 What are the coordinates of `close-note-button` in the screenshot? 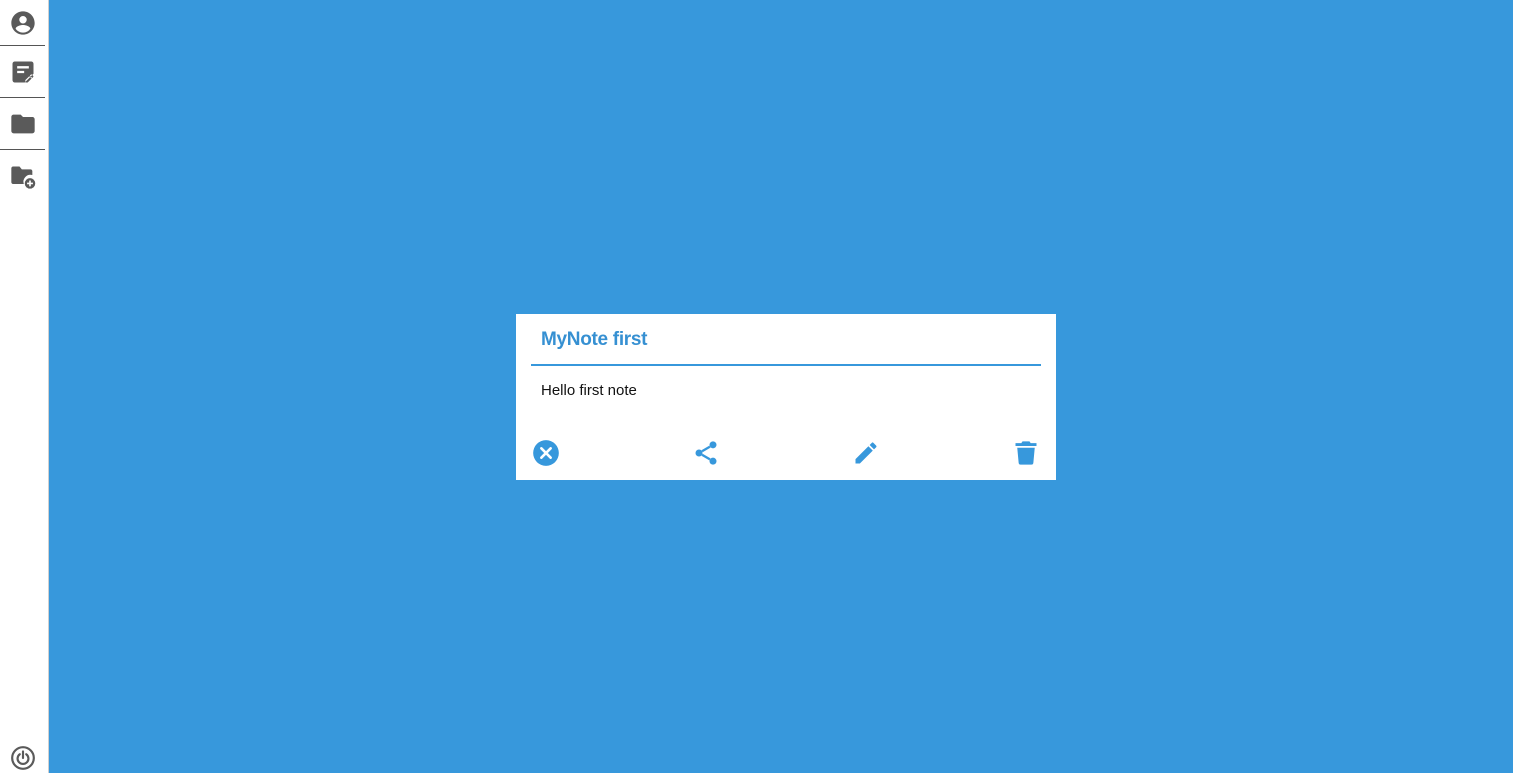 It's located at (546, 453).